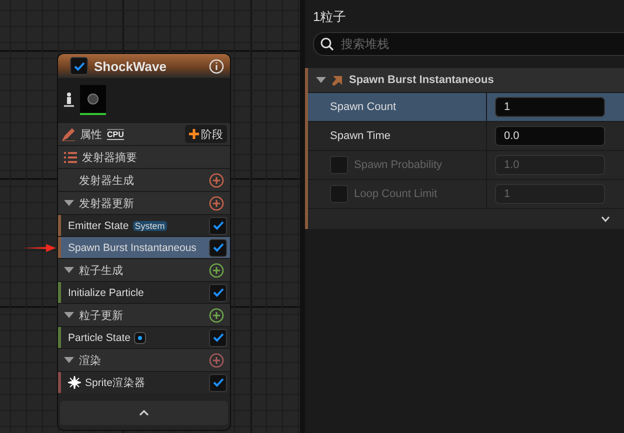 This screenshot has width=624, height=433. What do you see at coordinates (144, 337) in the screenshot?
I see `module-row: Particle State` at bounding box center [144, 337].